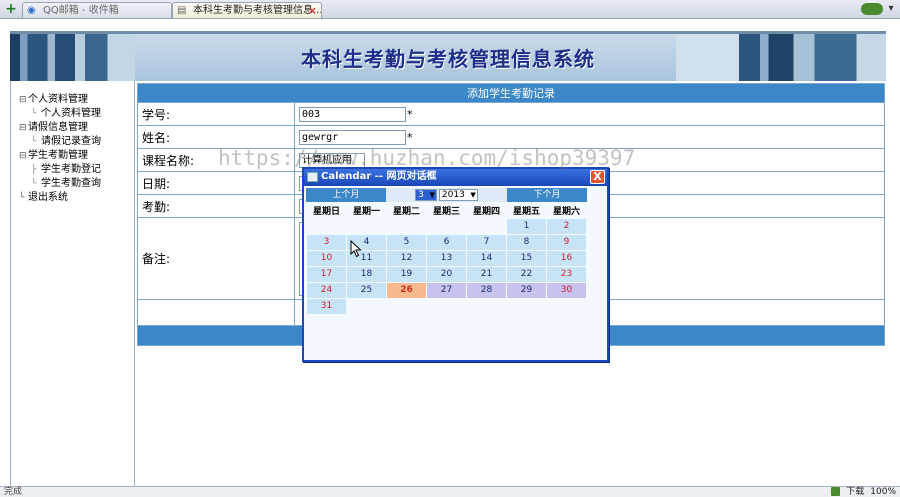 The image size is (900, 497). What do you see at coordinates (486, 274) in the screenshot?
I see `calendar-day: 21` at bounding box center [486, 274].